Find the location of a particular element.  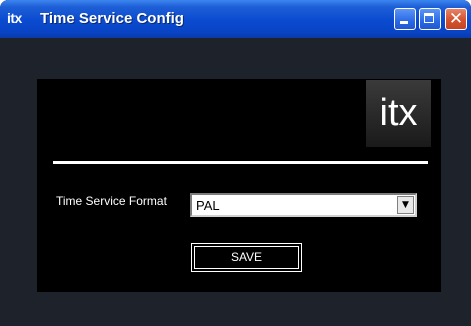

select-value: PAL is located at coordinates (208, 205).